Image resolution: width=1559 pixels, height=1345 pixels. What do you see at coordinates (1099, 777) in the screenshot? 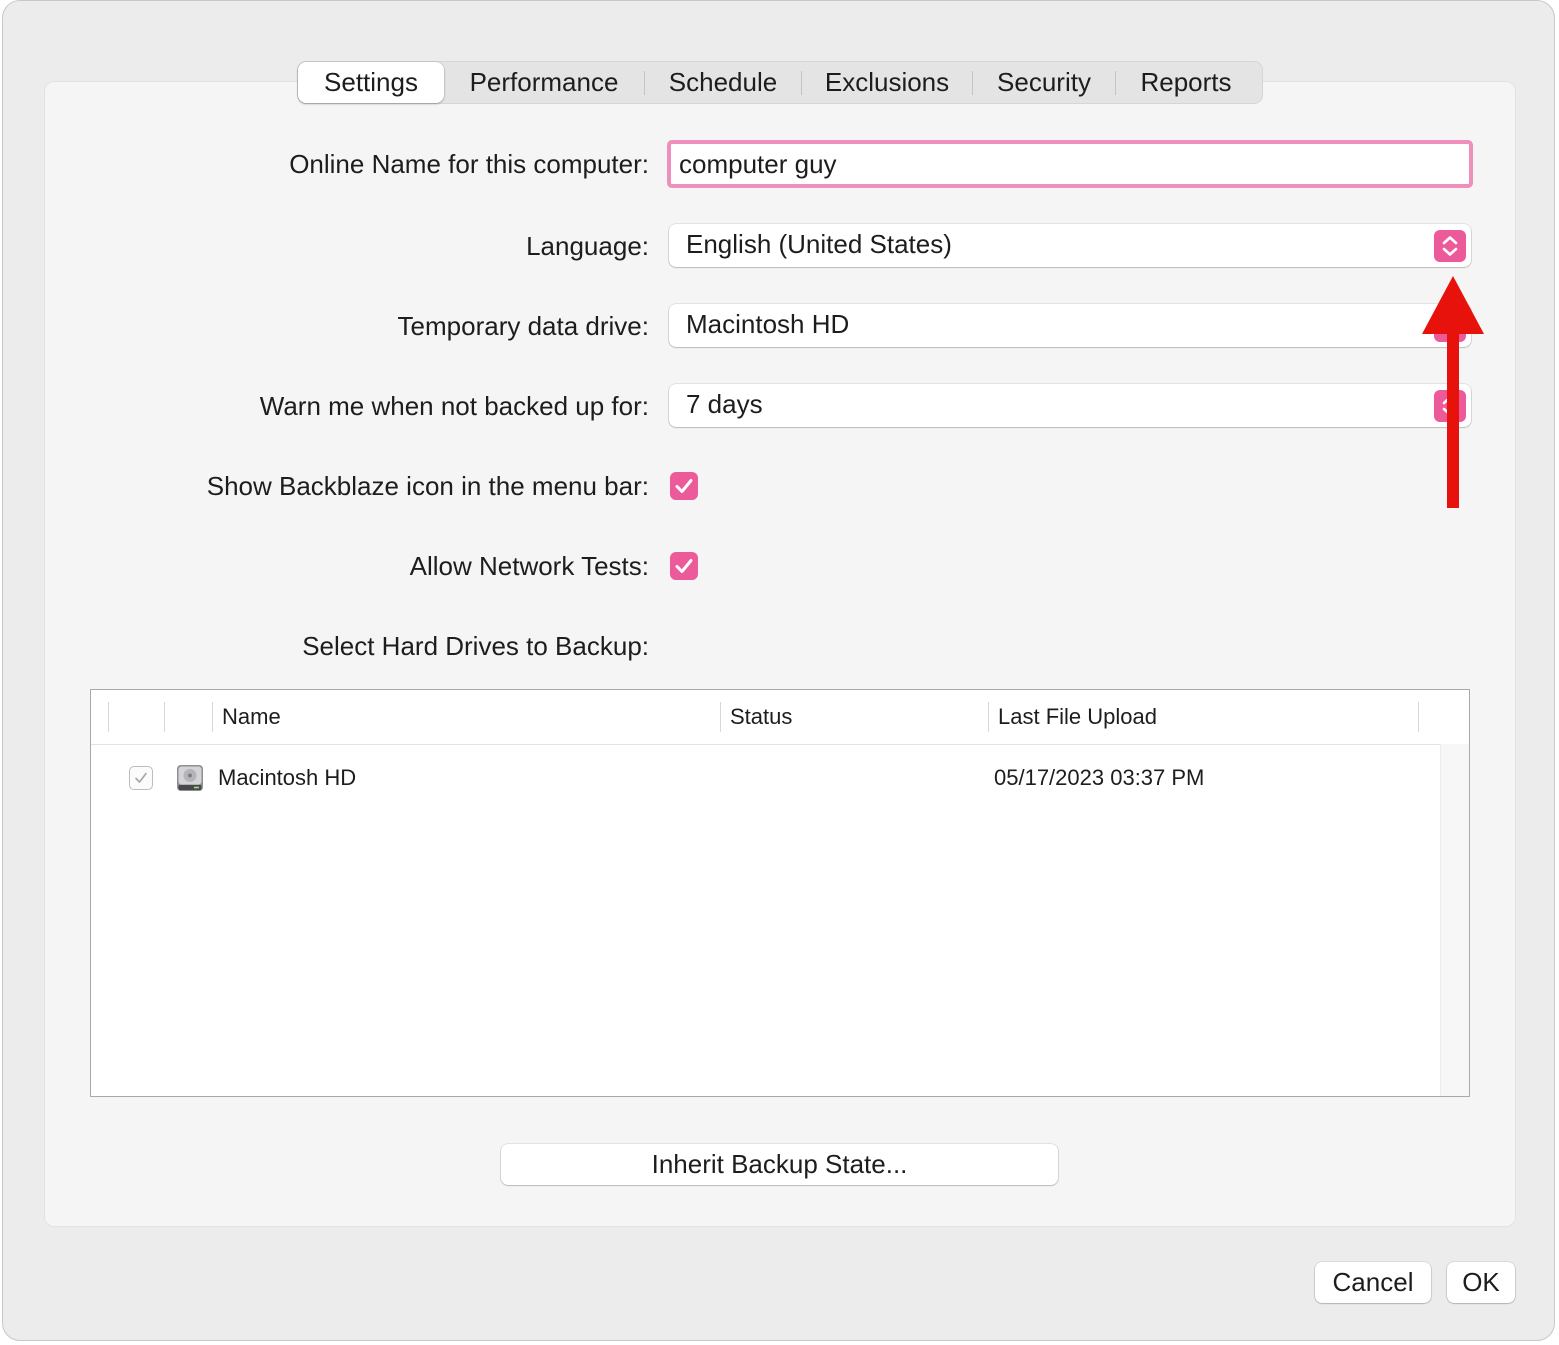
I see `drive-last-upload: 05/17/2023 03:37 PM` at bounding box center [1099, 777].